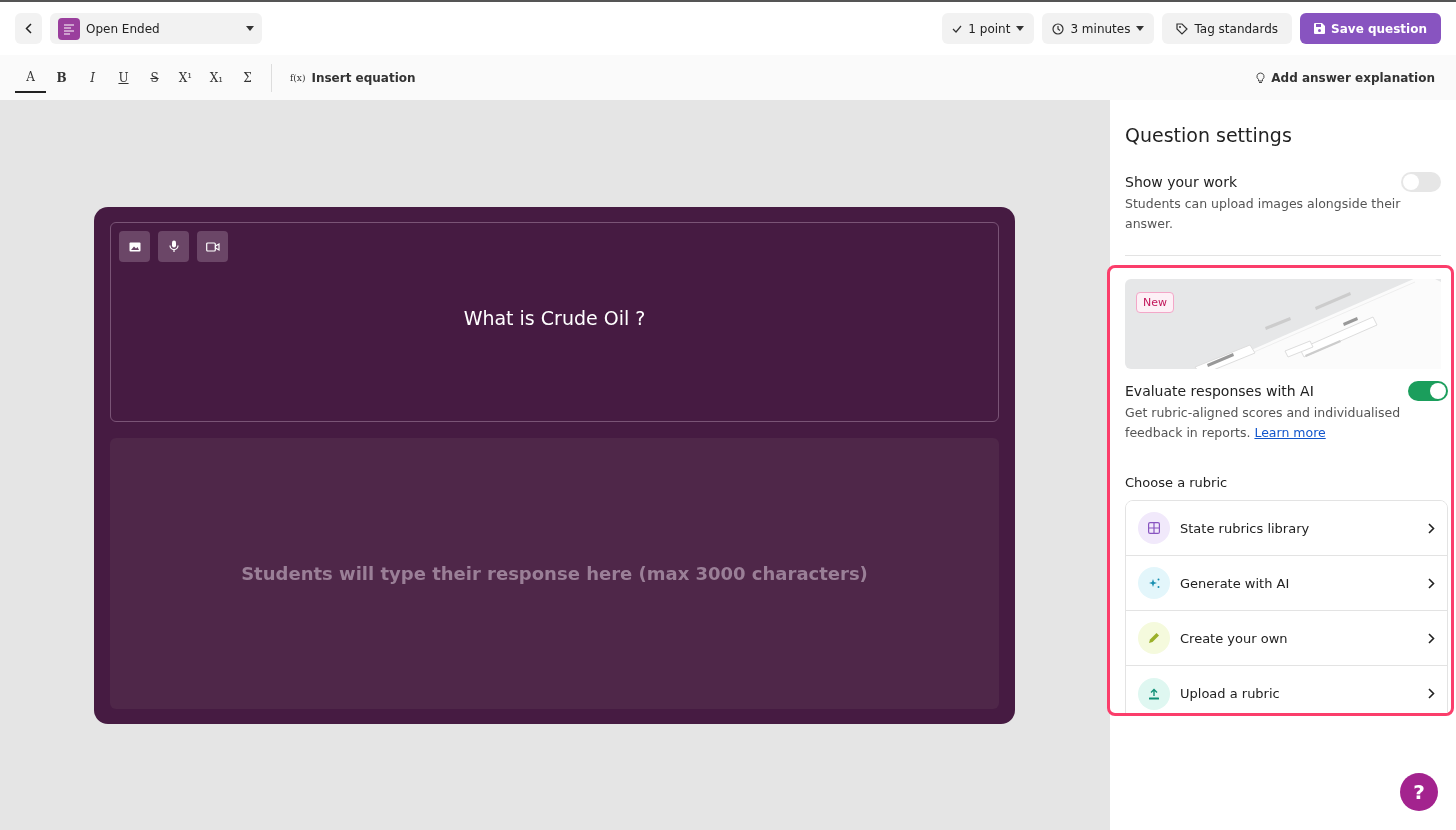 The image size is (1456, 830). I want to click on back-button, so click(28, 28).